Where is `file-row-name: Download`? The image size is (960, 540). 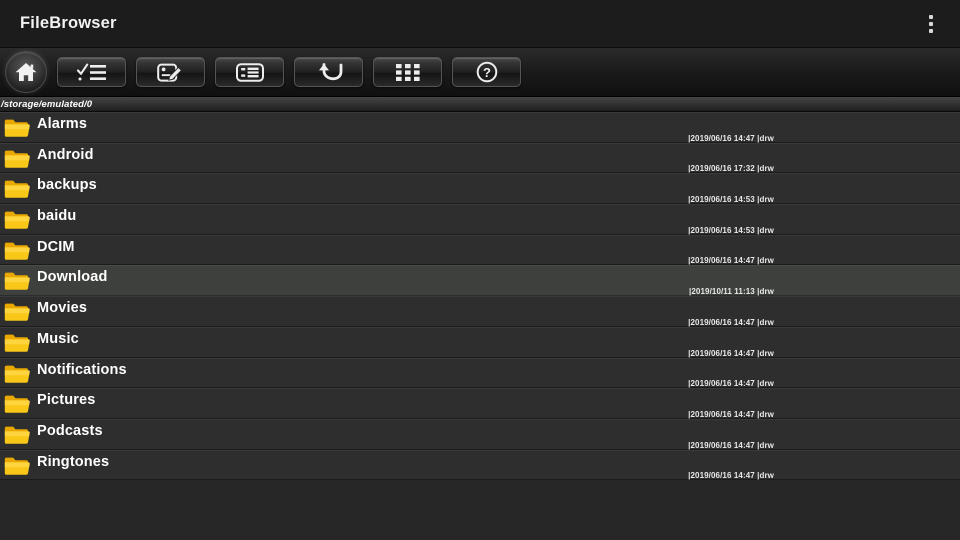 file-row-name: Download is located at coordinates (72, 277).